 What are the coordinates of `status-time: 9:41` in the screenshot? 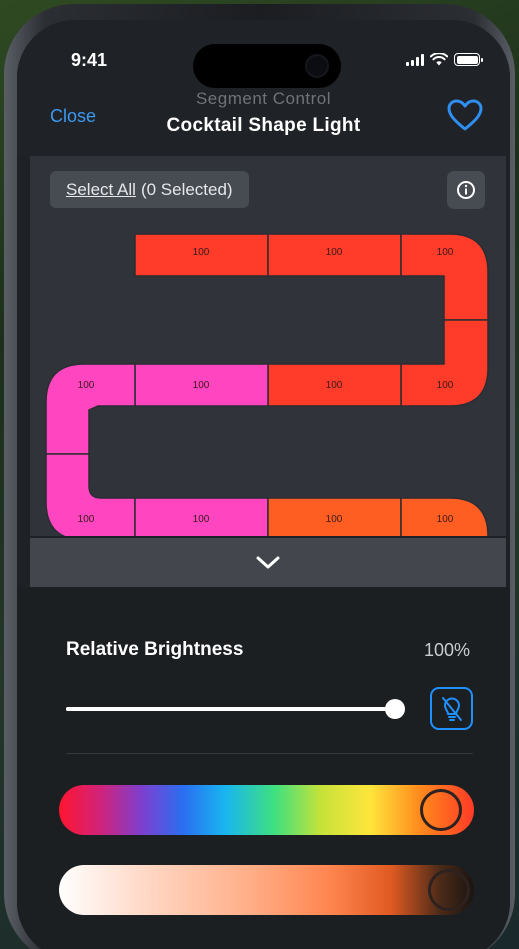 It's located at (89, 60).